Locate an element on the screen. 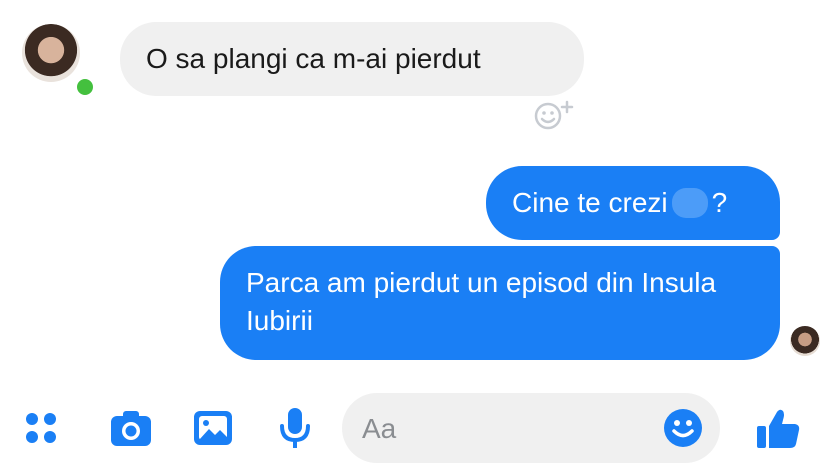  message-composer is located at coordinates (531, 429).